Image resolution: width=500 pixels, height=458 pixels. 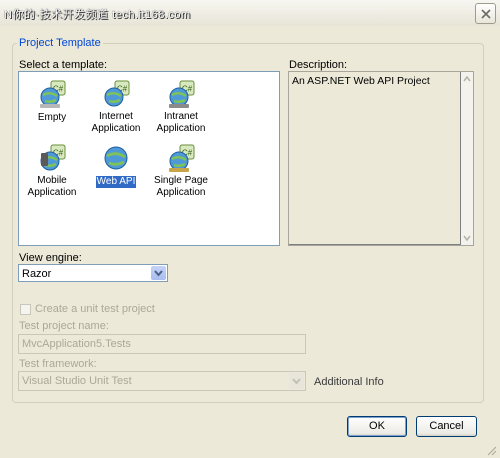 I want to click on description-scrollbar, so click(x=467, y=158).